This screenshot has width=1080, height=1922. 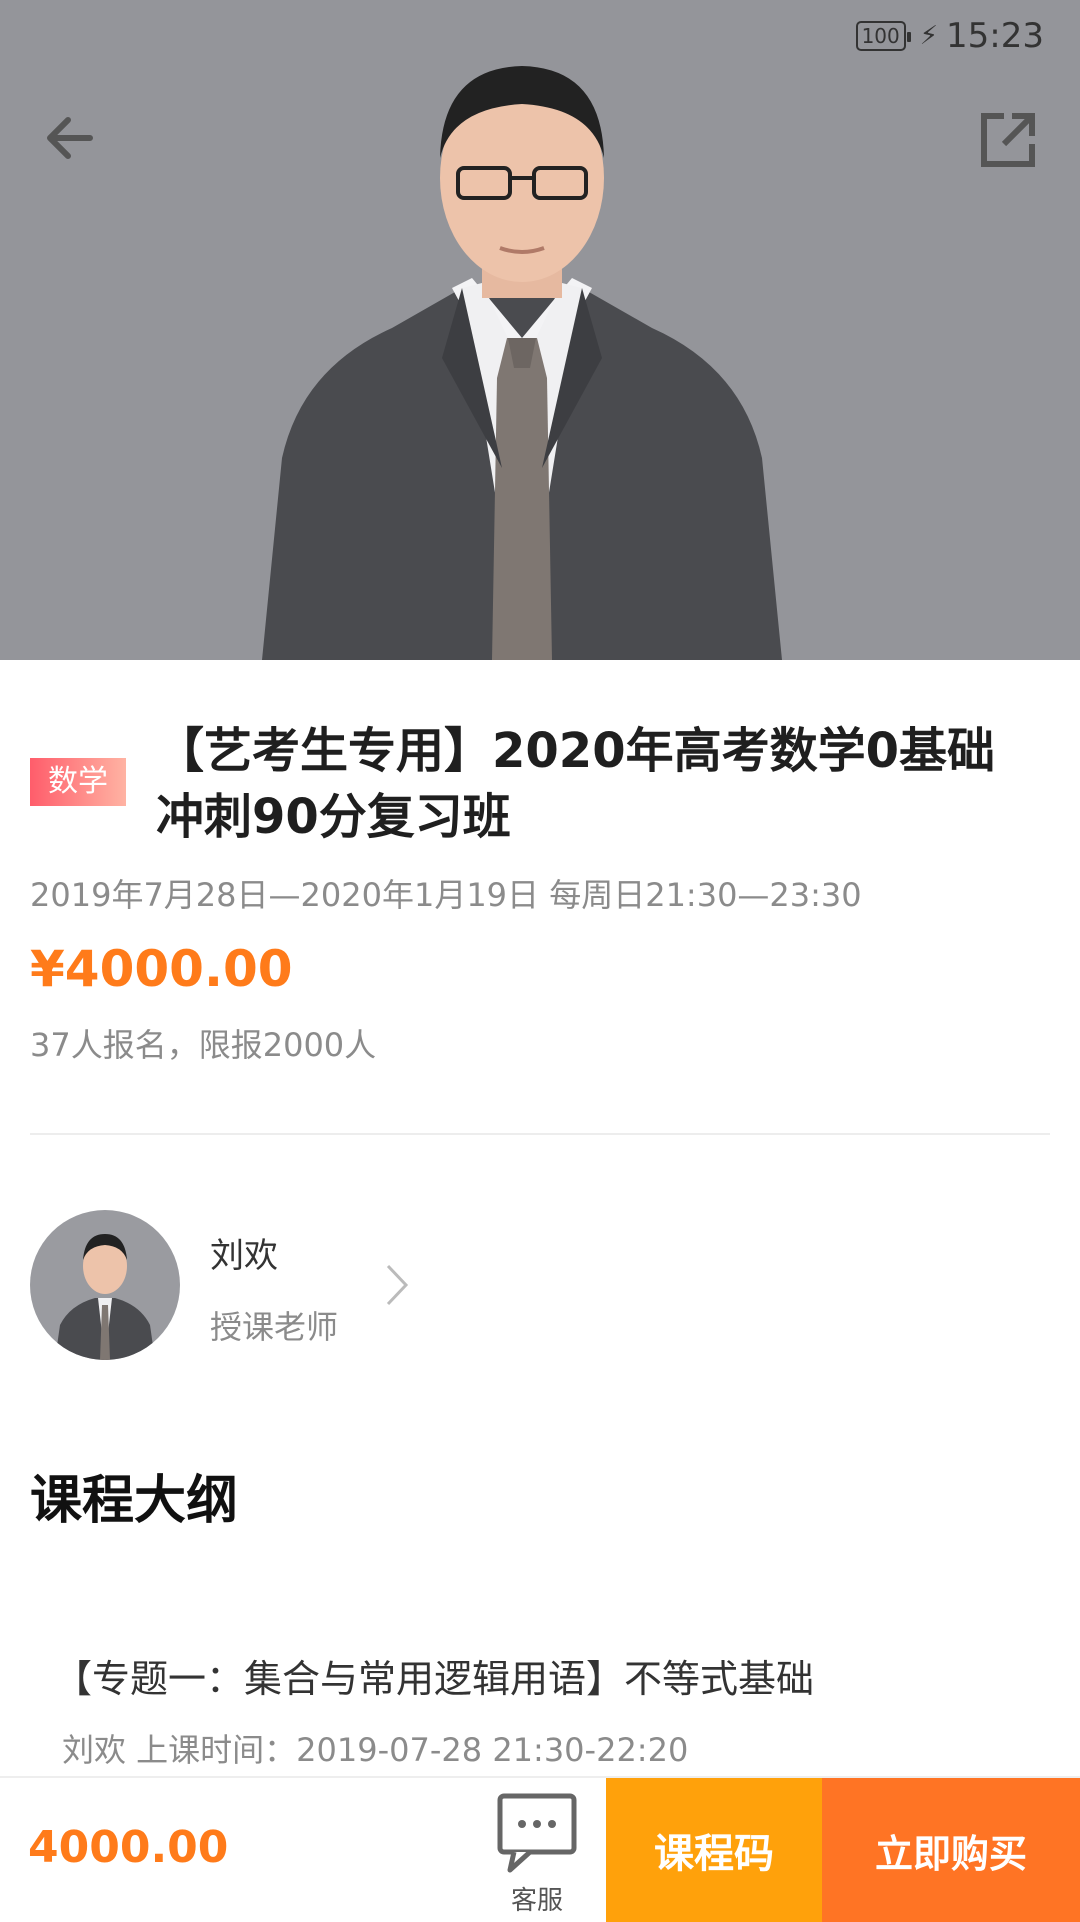 What do you see at coordinates (537, 1833) in the screenshot?
I see `chat-bubble-icon` at bounding box center [537, 1833].